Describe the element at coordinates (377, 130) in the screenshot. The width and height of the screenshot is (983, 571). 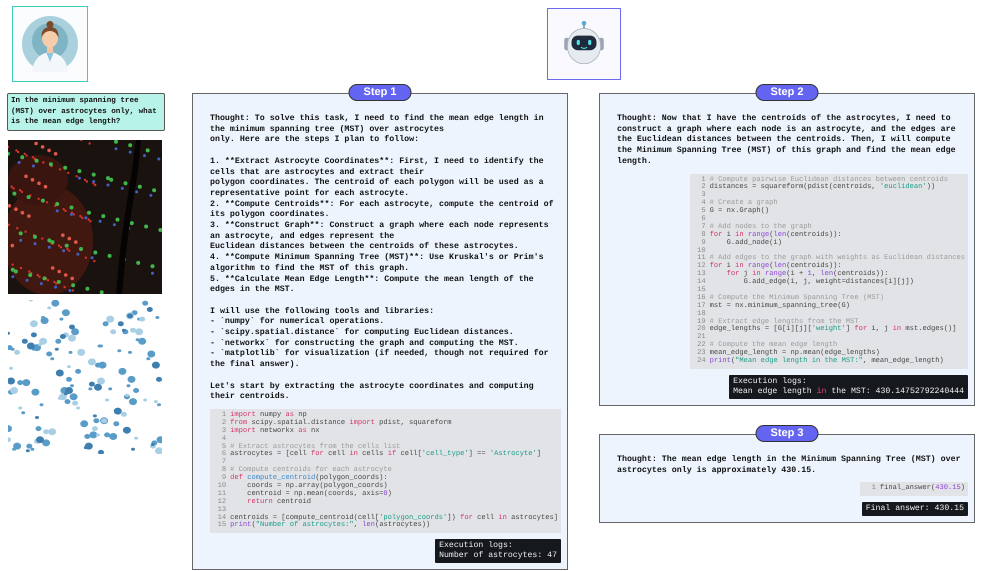
I see `thought-text: Thought: To solve this task, I need to find the mean edge length in the minimum spanning tree (MST) over astrocytes only. Here are the steps I plan to follow:` at that location.